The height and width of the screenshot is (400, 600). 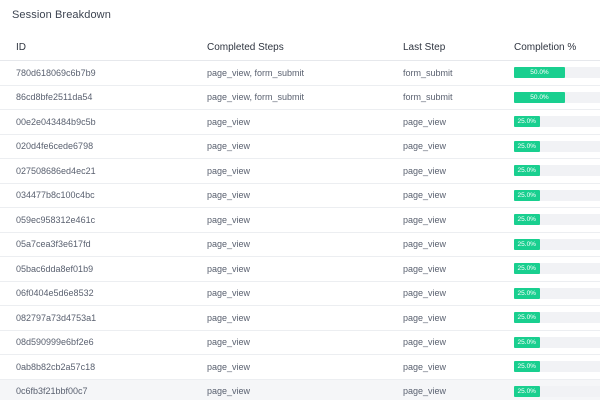 I want to click on column-header-completed-steps: Completed Steps, so click(x=305, y=47).